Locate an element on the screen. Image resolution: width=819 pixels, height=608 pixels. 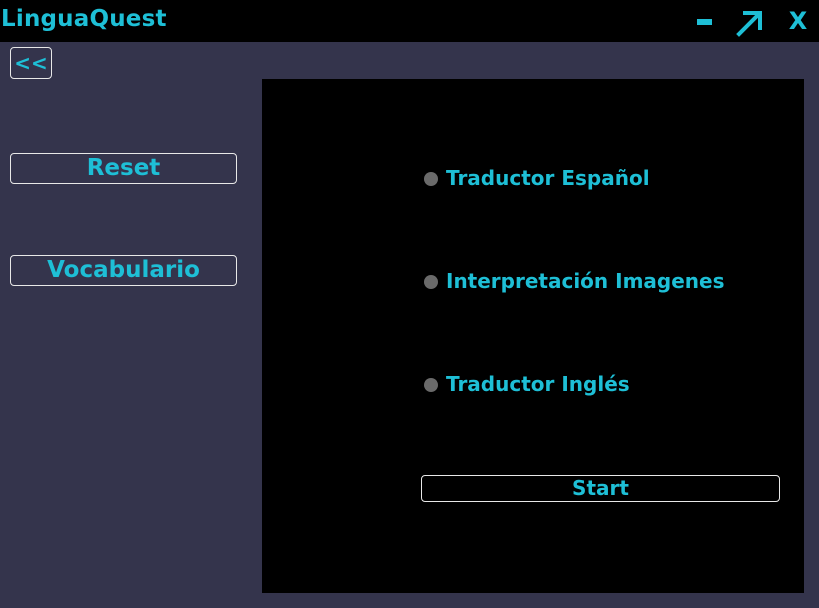
minimize-icon is located at coordinates (704, 22).